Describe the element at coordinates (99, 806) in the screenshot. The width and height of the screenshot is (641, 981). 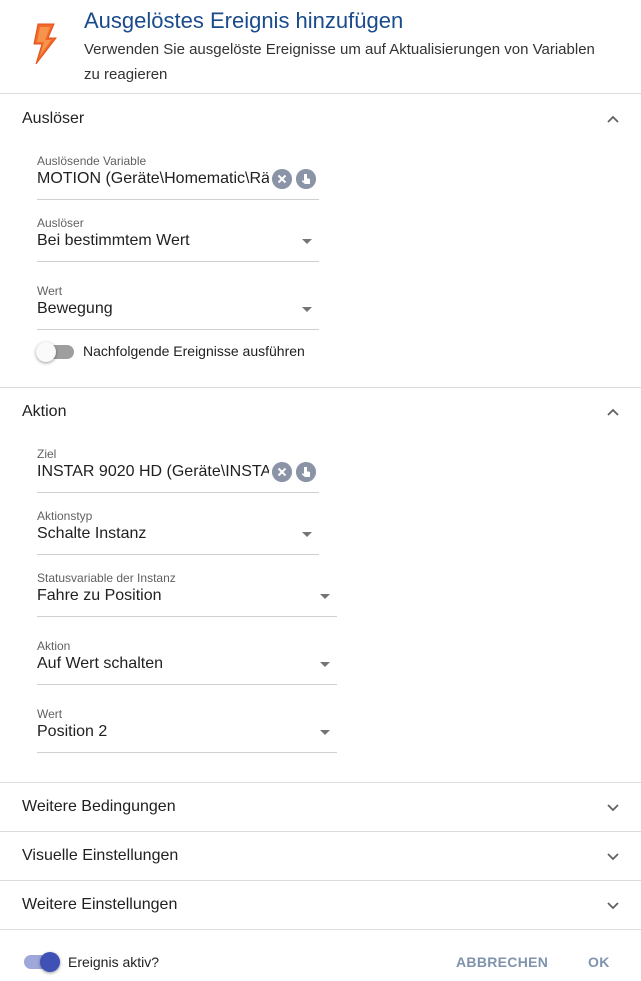
I see `section-title: Weitere Bedingungen` at that location.